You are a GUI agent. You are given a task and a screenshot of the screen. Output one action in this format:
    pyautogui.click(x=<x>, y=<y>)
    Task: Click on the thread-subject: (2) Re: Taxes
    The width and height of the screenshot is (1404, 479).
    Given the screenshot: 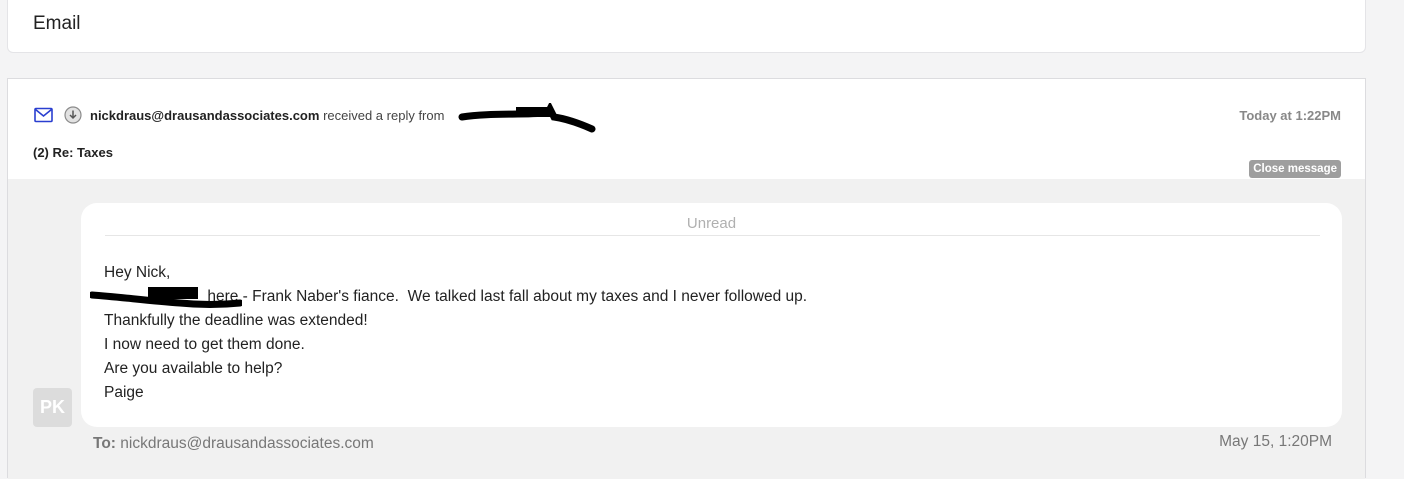 What is the action you would take?
    pyautogui.click(x=73, y=152)
    